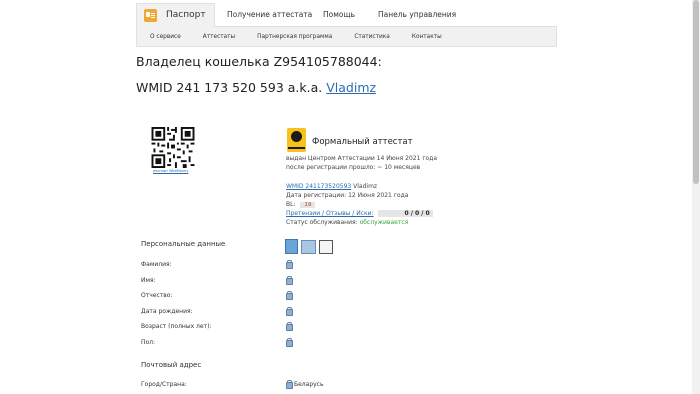 The image size is (700, 394). Describe the element at coordinates (427, 37) in the screenshot. I see `subnav-contacts: Контакты` at that location.